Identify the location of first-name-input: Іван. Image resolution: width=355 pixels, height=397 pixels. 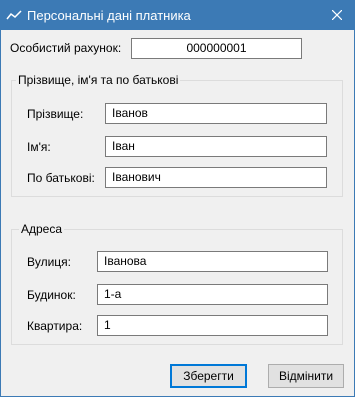
(216, 146).